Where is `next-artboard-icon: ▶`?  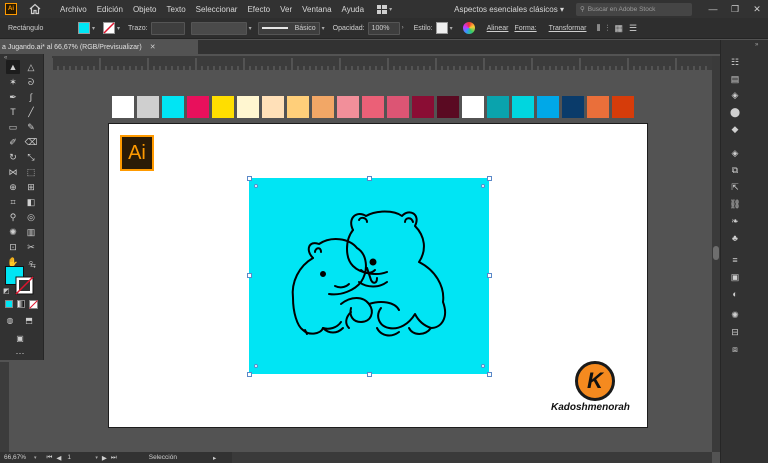
next-artboard-icon: ▶ is located at coordinates (104, 458).